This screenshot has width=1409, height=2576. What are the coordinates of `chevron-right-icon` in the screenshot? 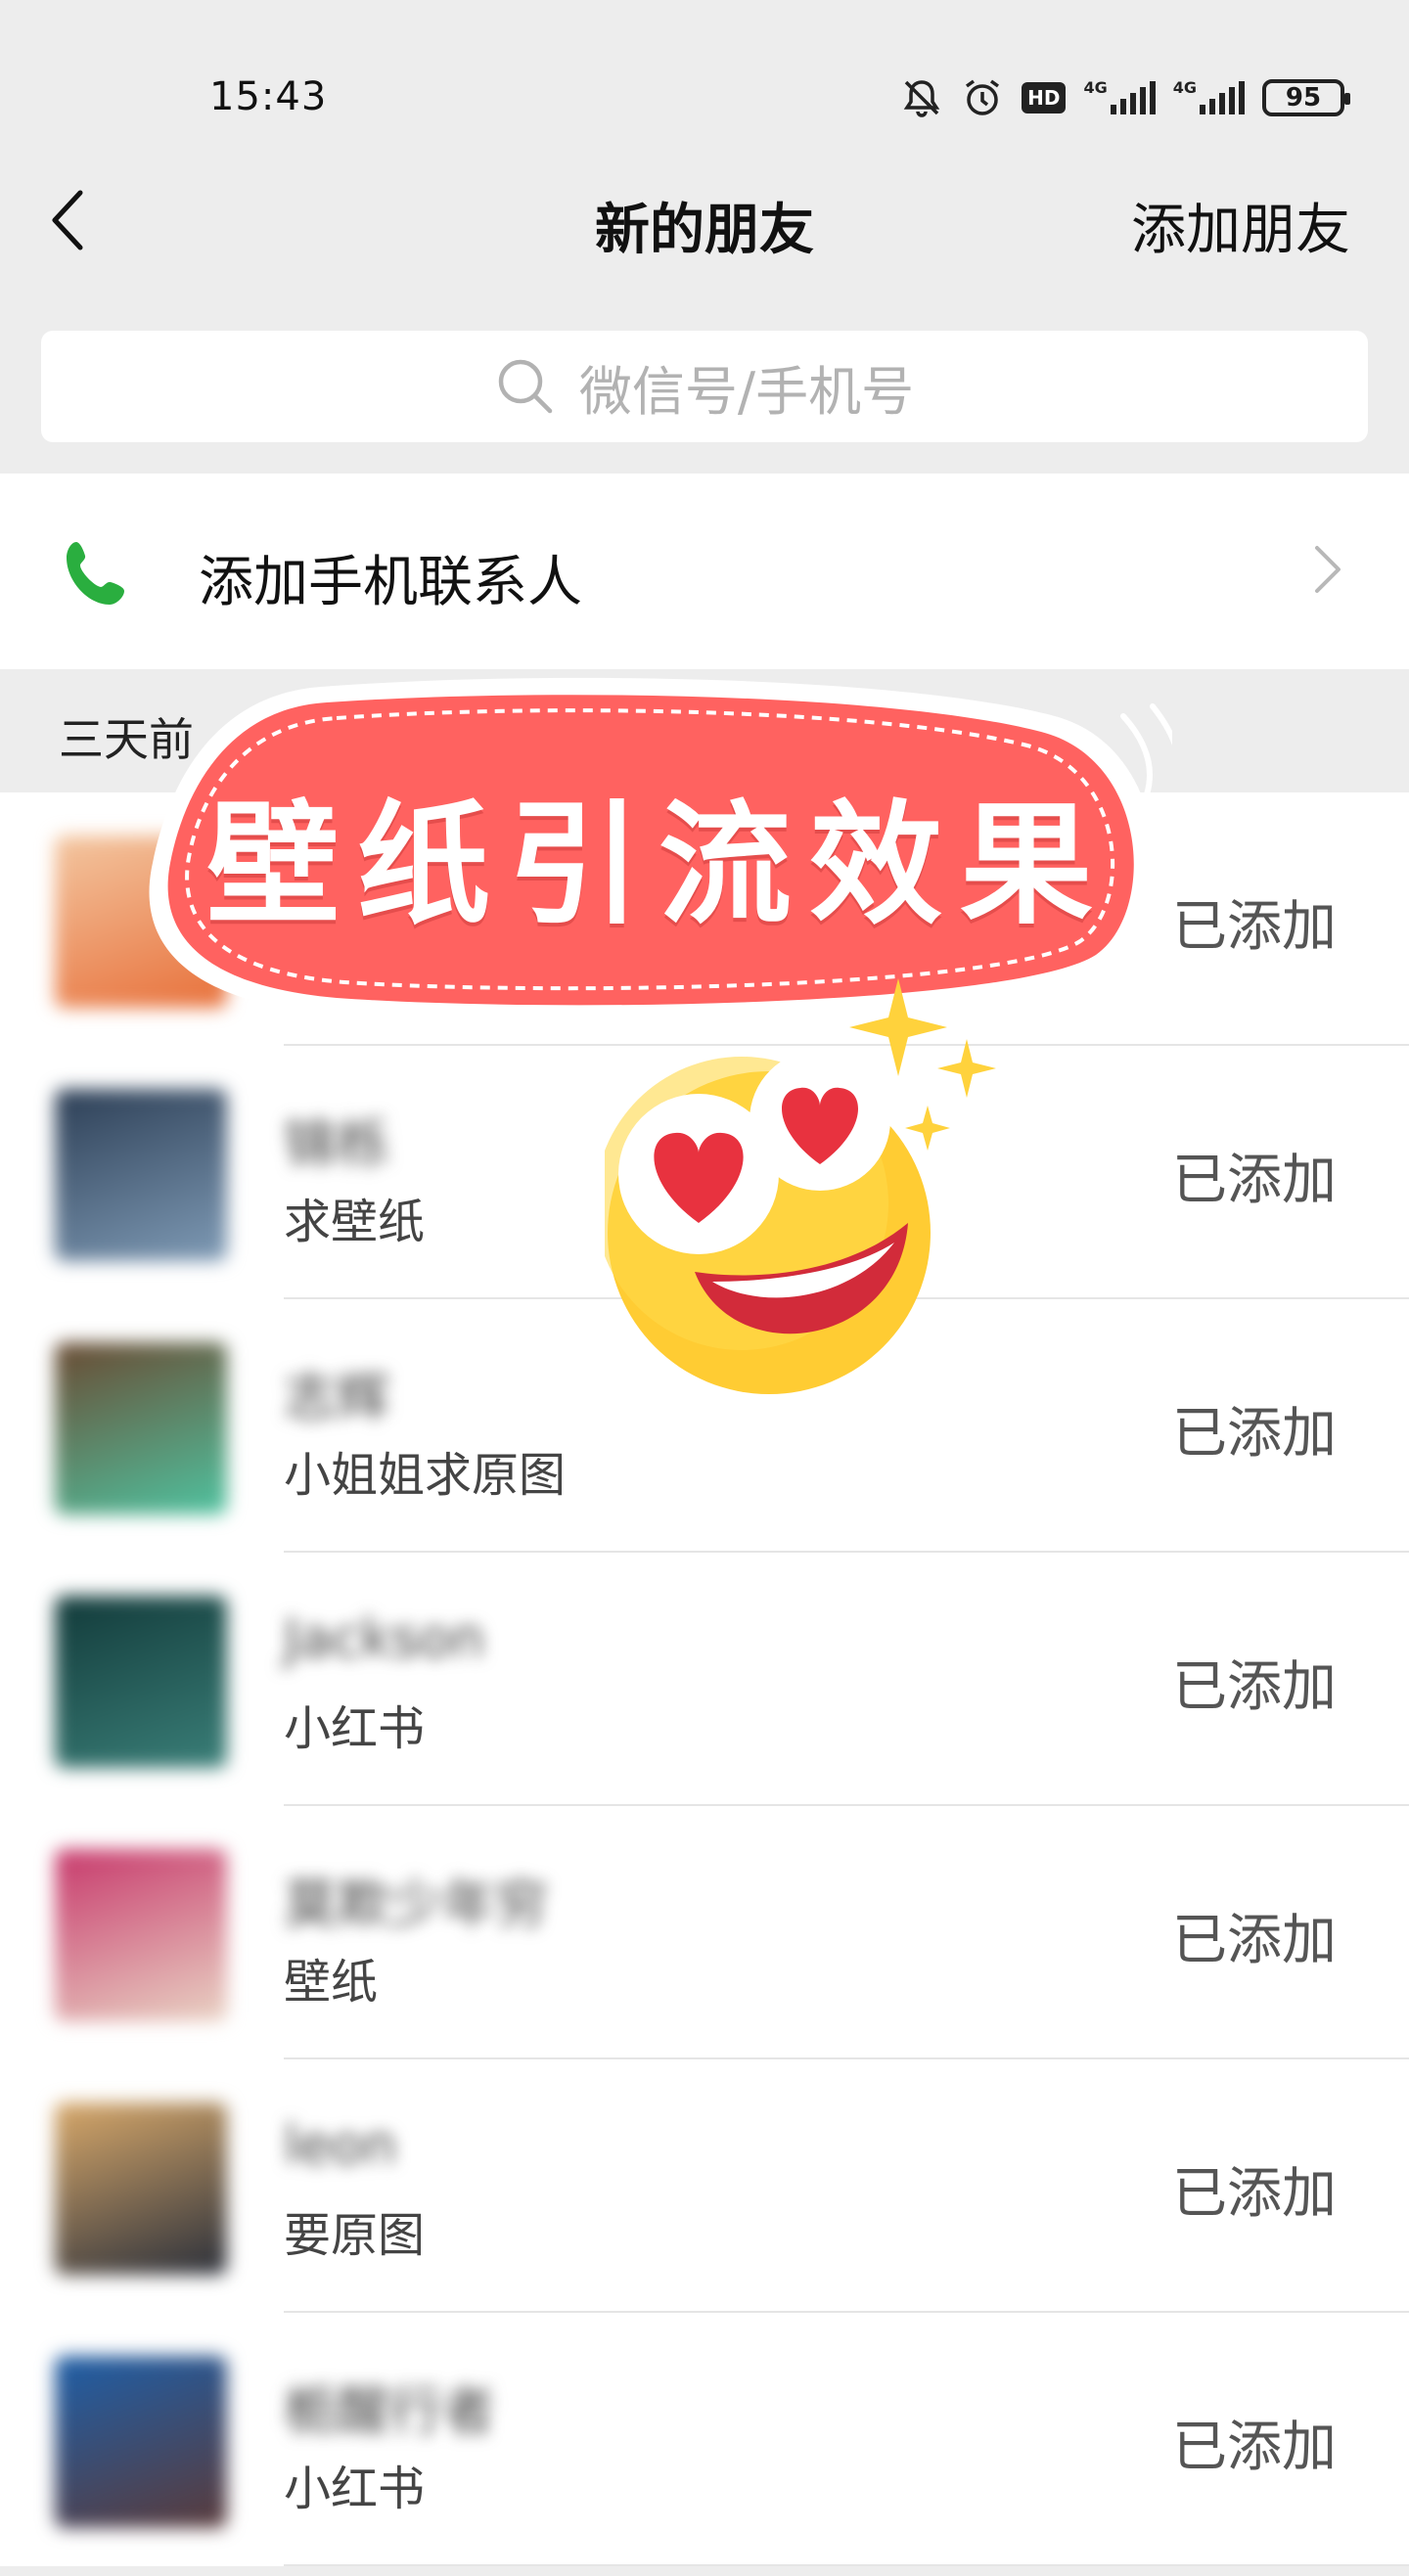 It's located at (1327, 571).